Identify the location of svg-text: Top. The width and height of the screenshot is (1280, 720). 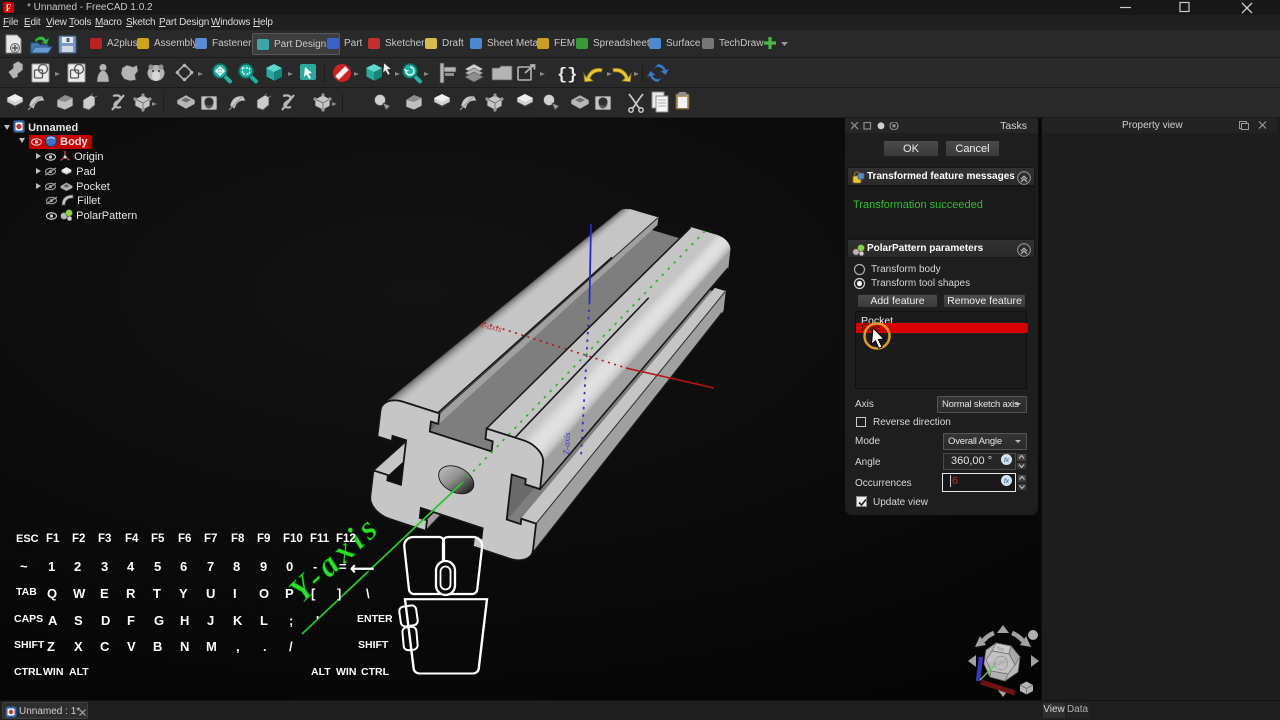
(1000, 649).